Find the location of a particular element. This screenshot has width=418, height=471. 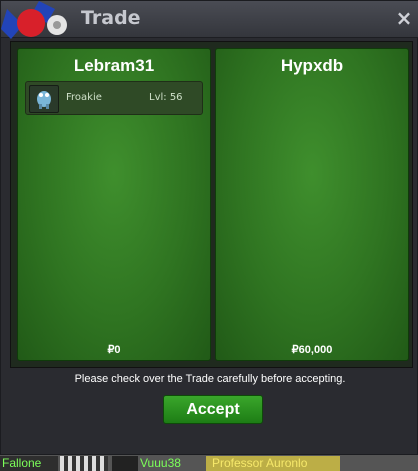

offered-pokemon-row: Froakie Lvl: 56 is located at coordinates (114, 98).